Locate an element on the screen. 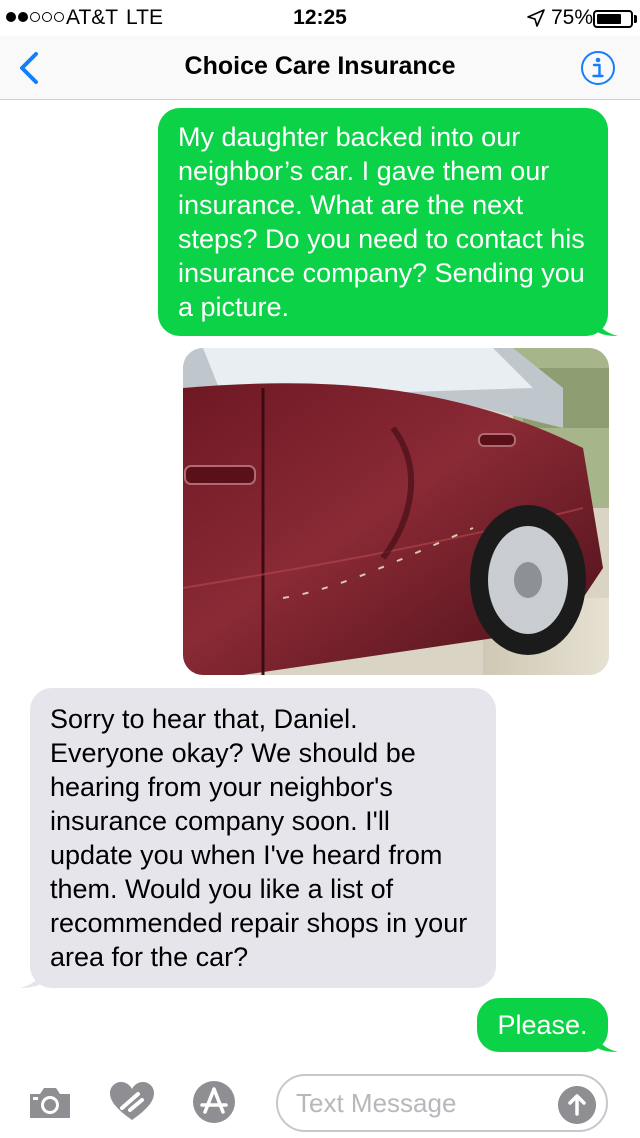 This screenshot has height=1138, width=640. app-store-icon is located at coordinates (214, 1102).